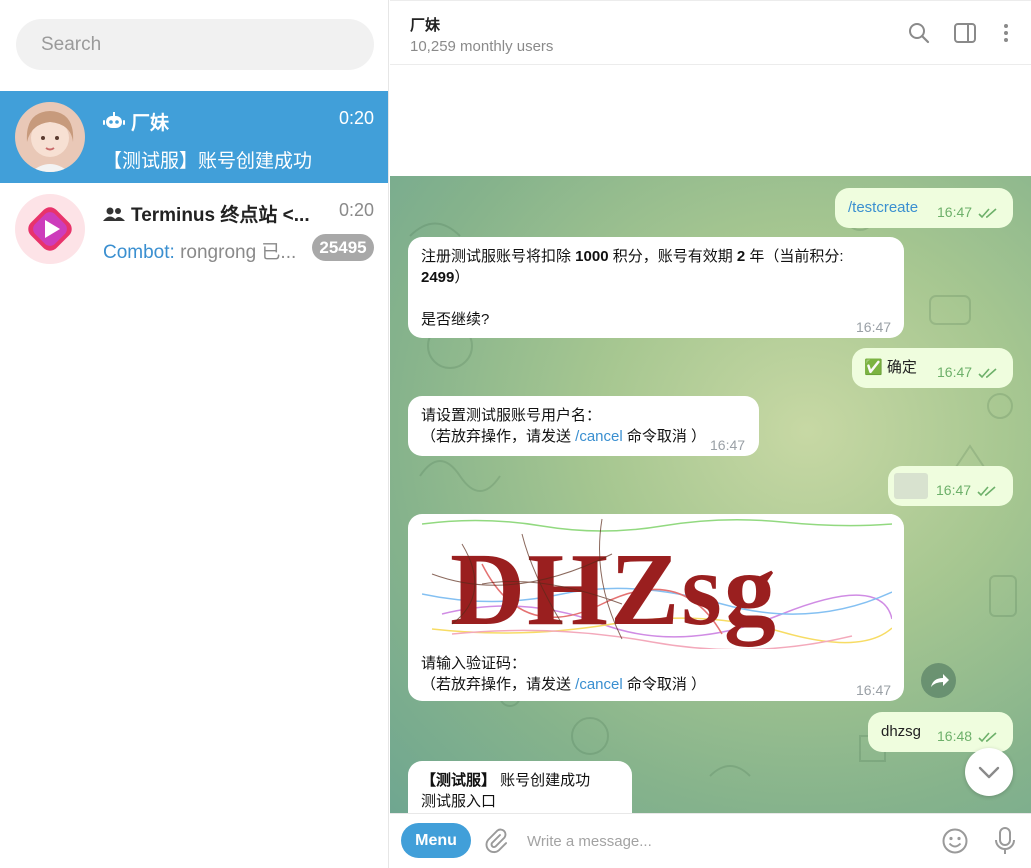 The image size is (1031, 868). What do you see at coordinates (967, 736) in the screenshot?
I see `message-time: 16:48` at bounding box center [967, 736].